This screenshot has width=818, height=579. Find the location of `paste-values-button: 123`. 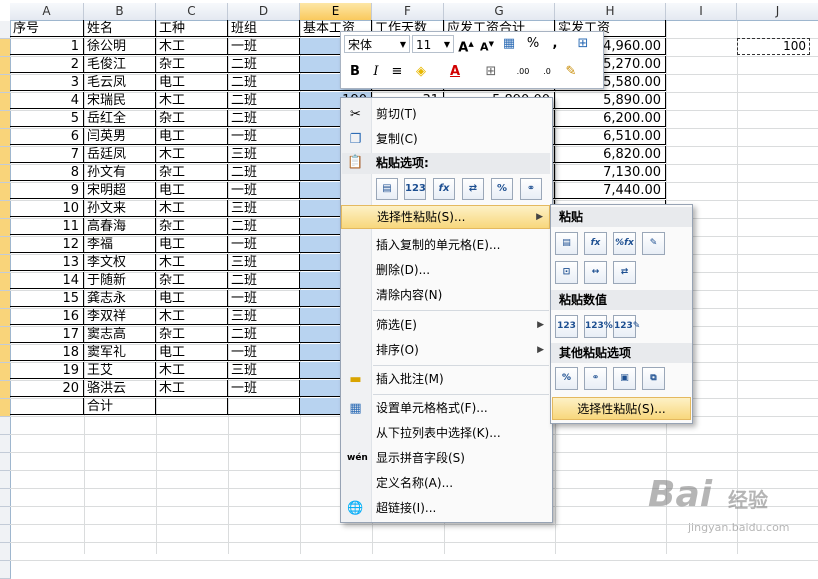

paste-values-button: 123 is located at coordinates (415, 189).